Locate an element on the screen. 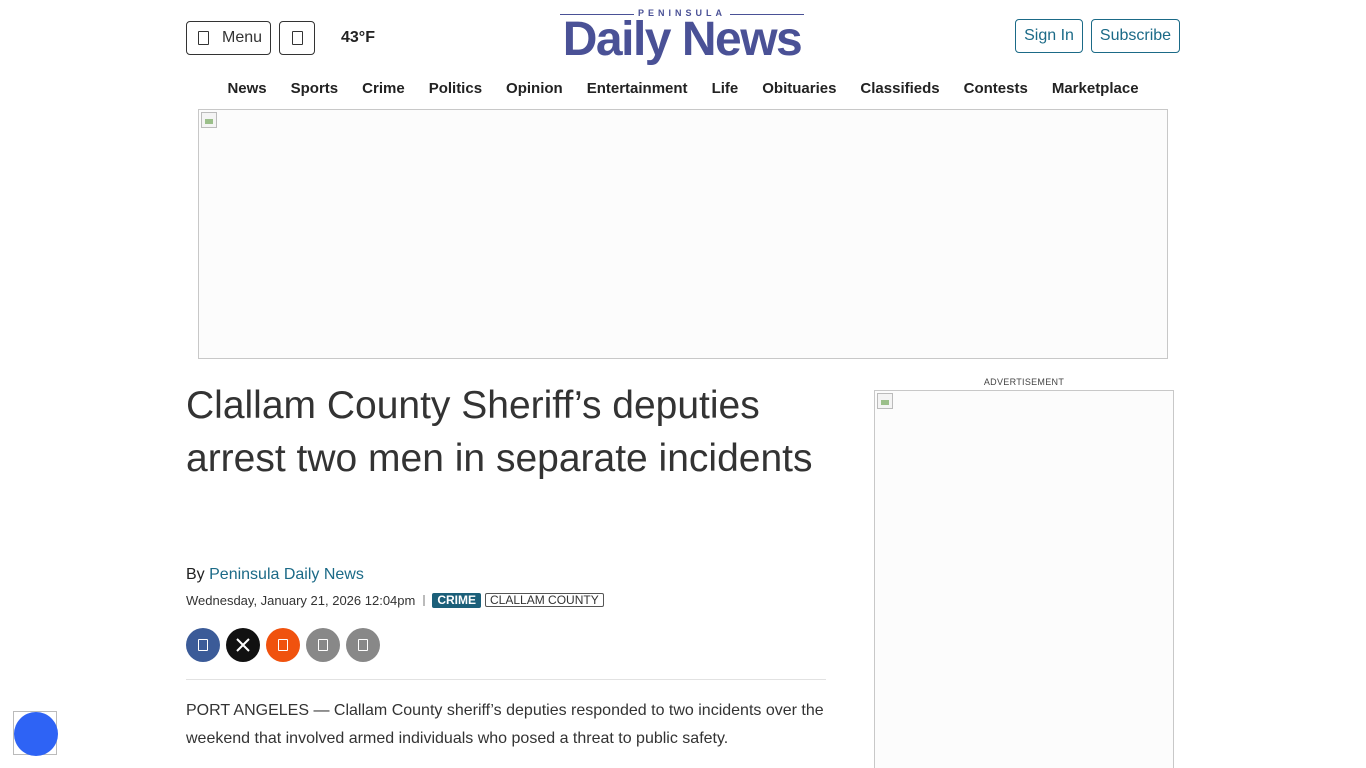 Image resolution: width=1366 pixels, height=768 pixels. nav-item-life: Life is located at coordinates (725, 90).